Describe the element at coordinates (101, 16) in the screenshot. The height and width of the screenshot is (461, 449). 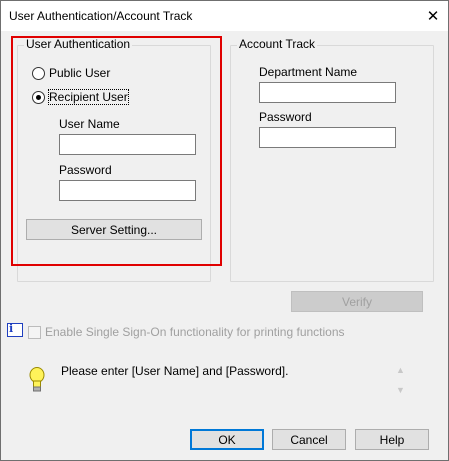
I see `window-title: User Authentication/Account Track` at that location.